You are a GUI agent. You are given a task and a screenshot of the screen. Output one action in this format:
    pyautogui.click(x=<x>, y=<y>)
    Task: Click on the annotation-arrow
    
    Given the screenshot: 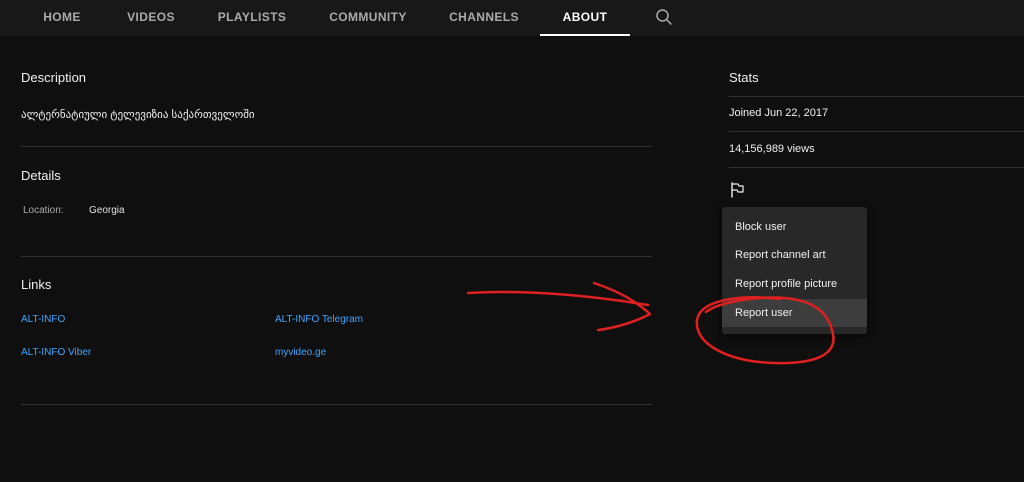 What is the action you would take?
    pyautogui.click(x=558, y=298)
    